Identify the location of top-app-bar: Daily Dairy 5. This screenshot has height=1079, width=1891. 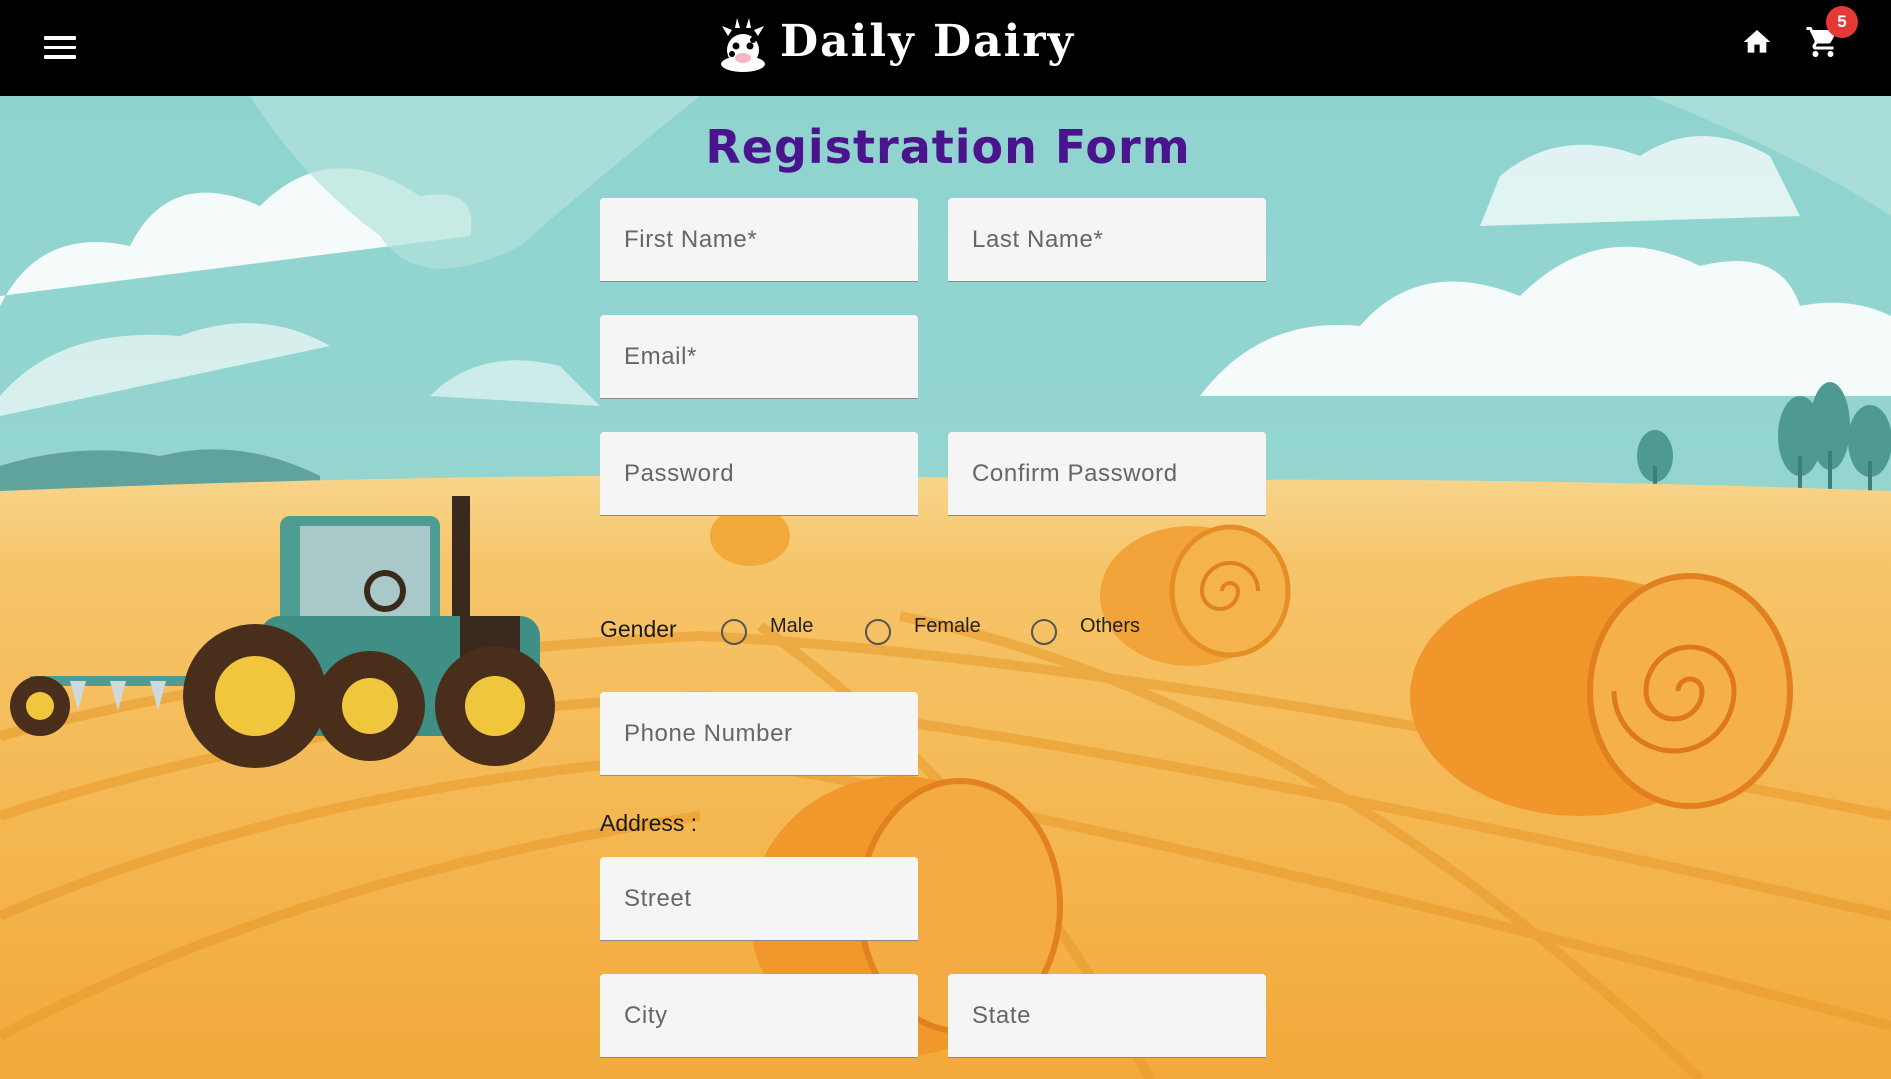
(945, 48).